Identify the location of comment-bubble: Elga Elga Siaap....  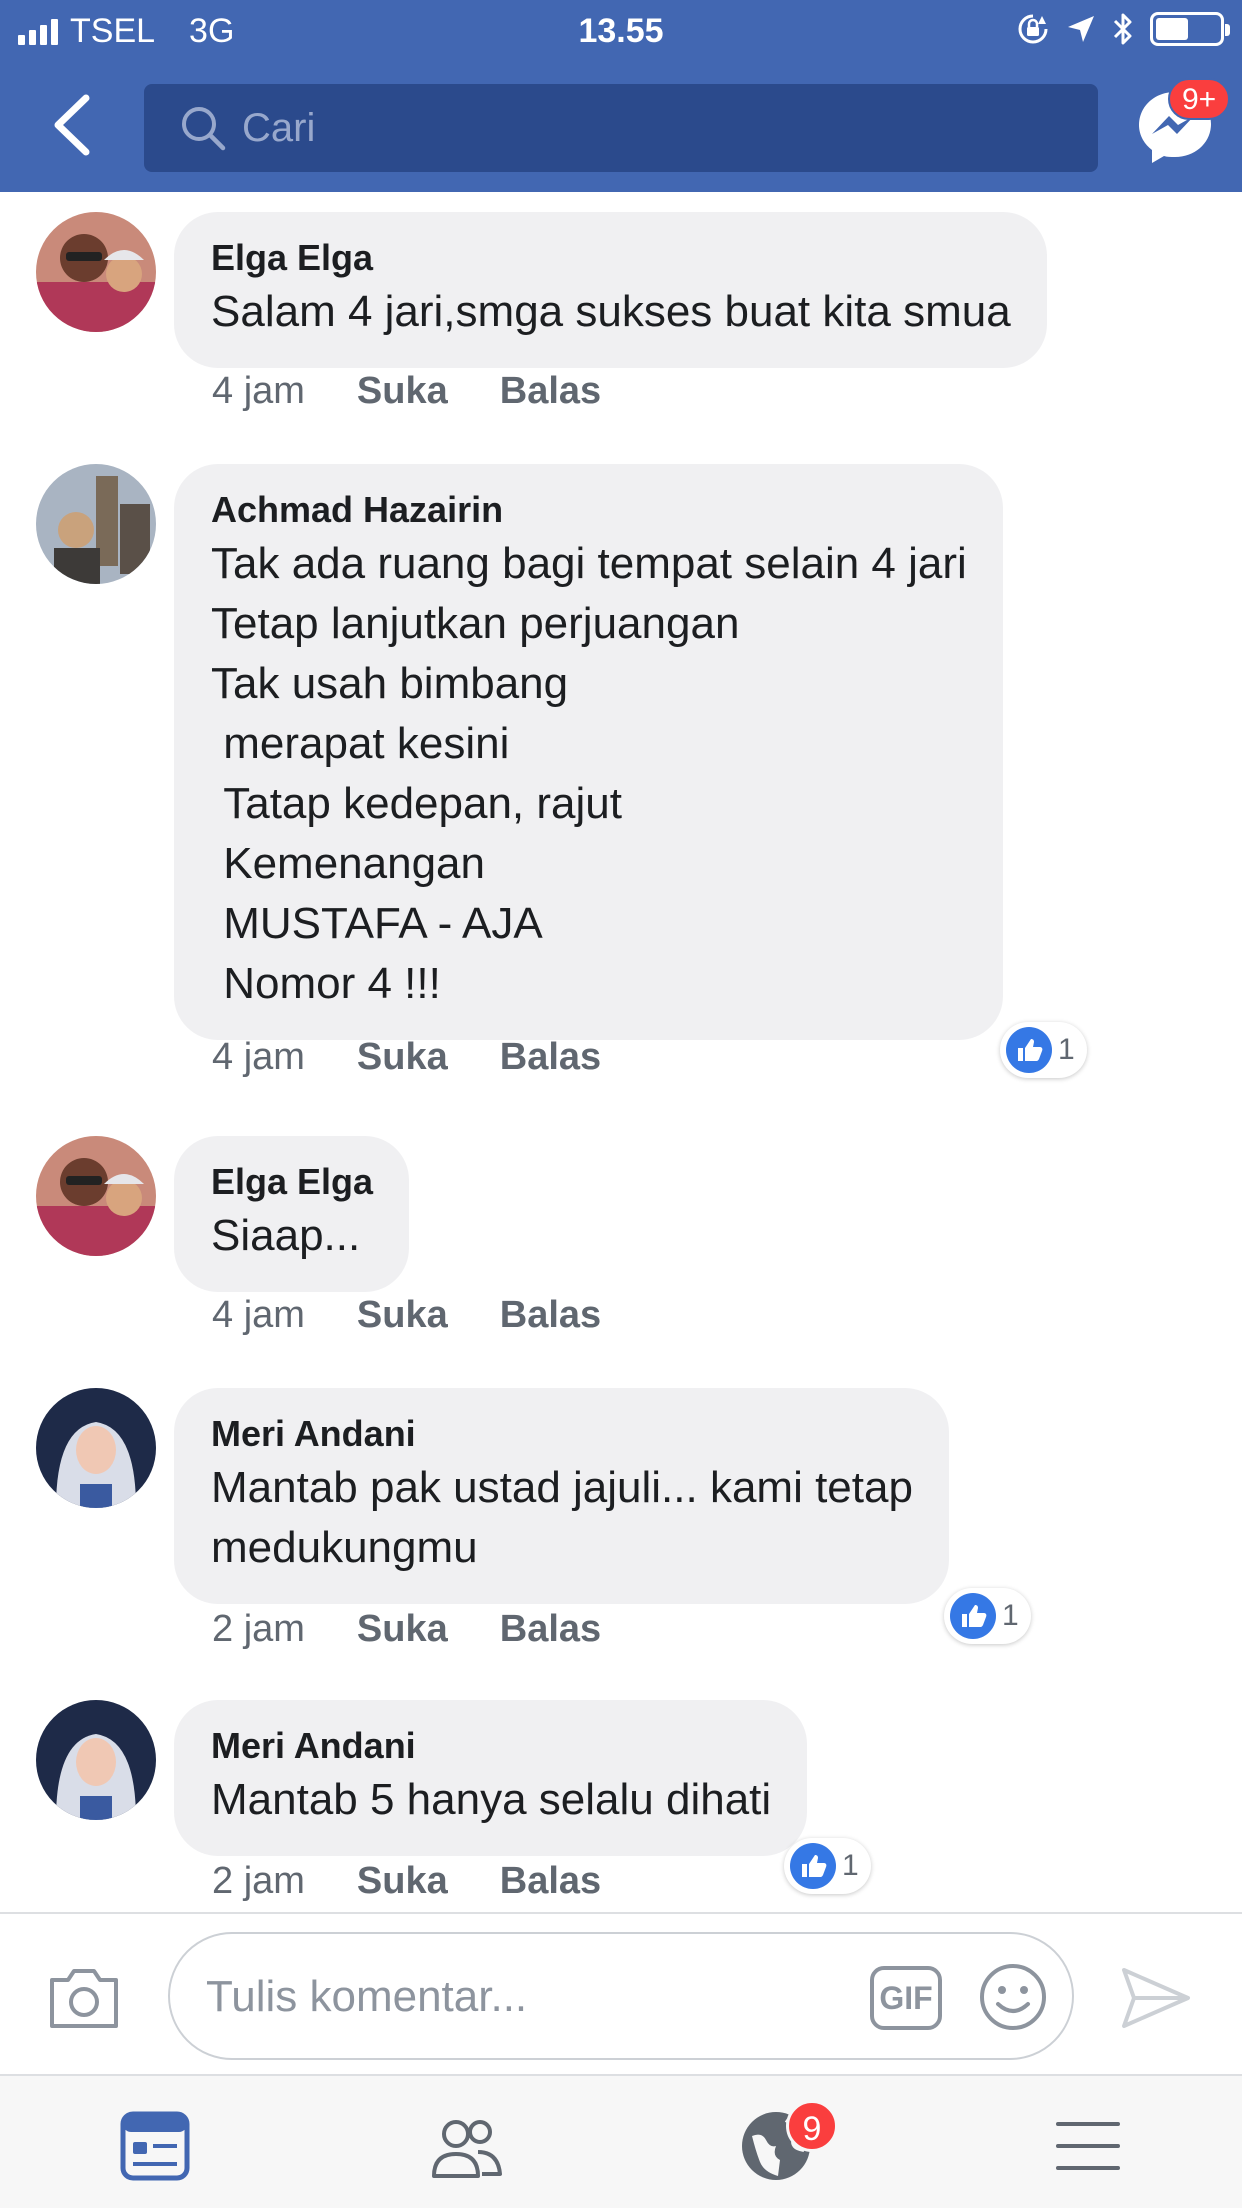
(292, 1214).